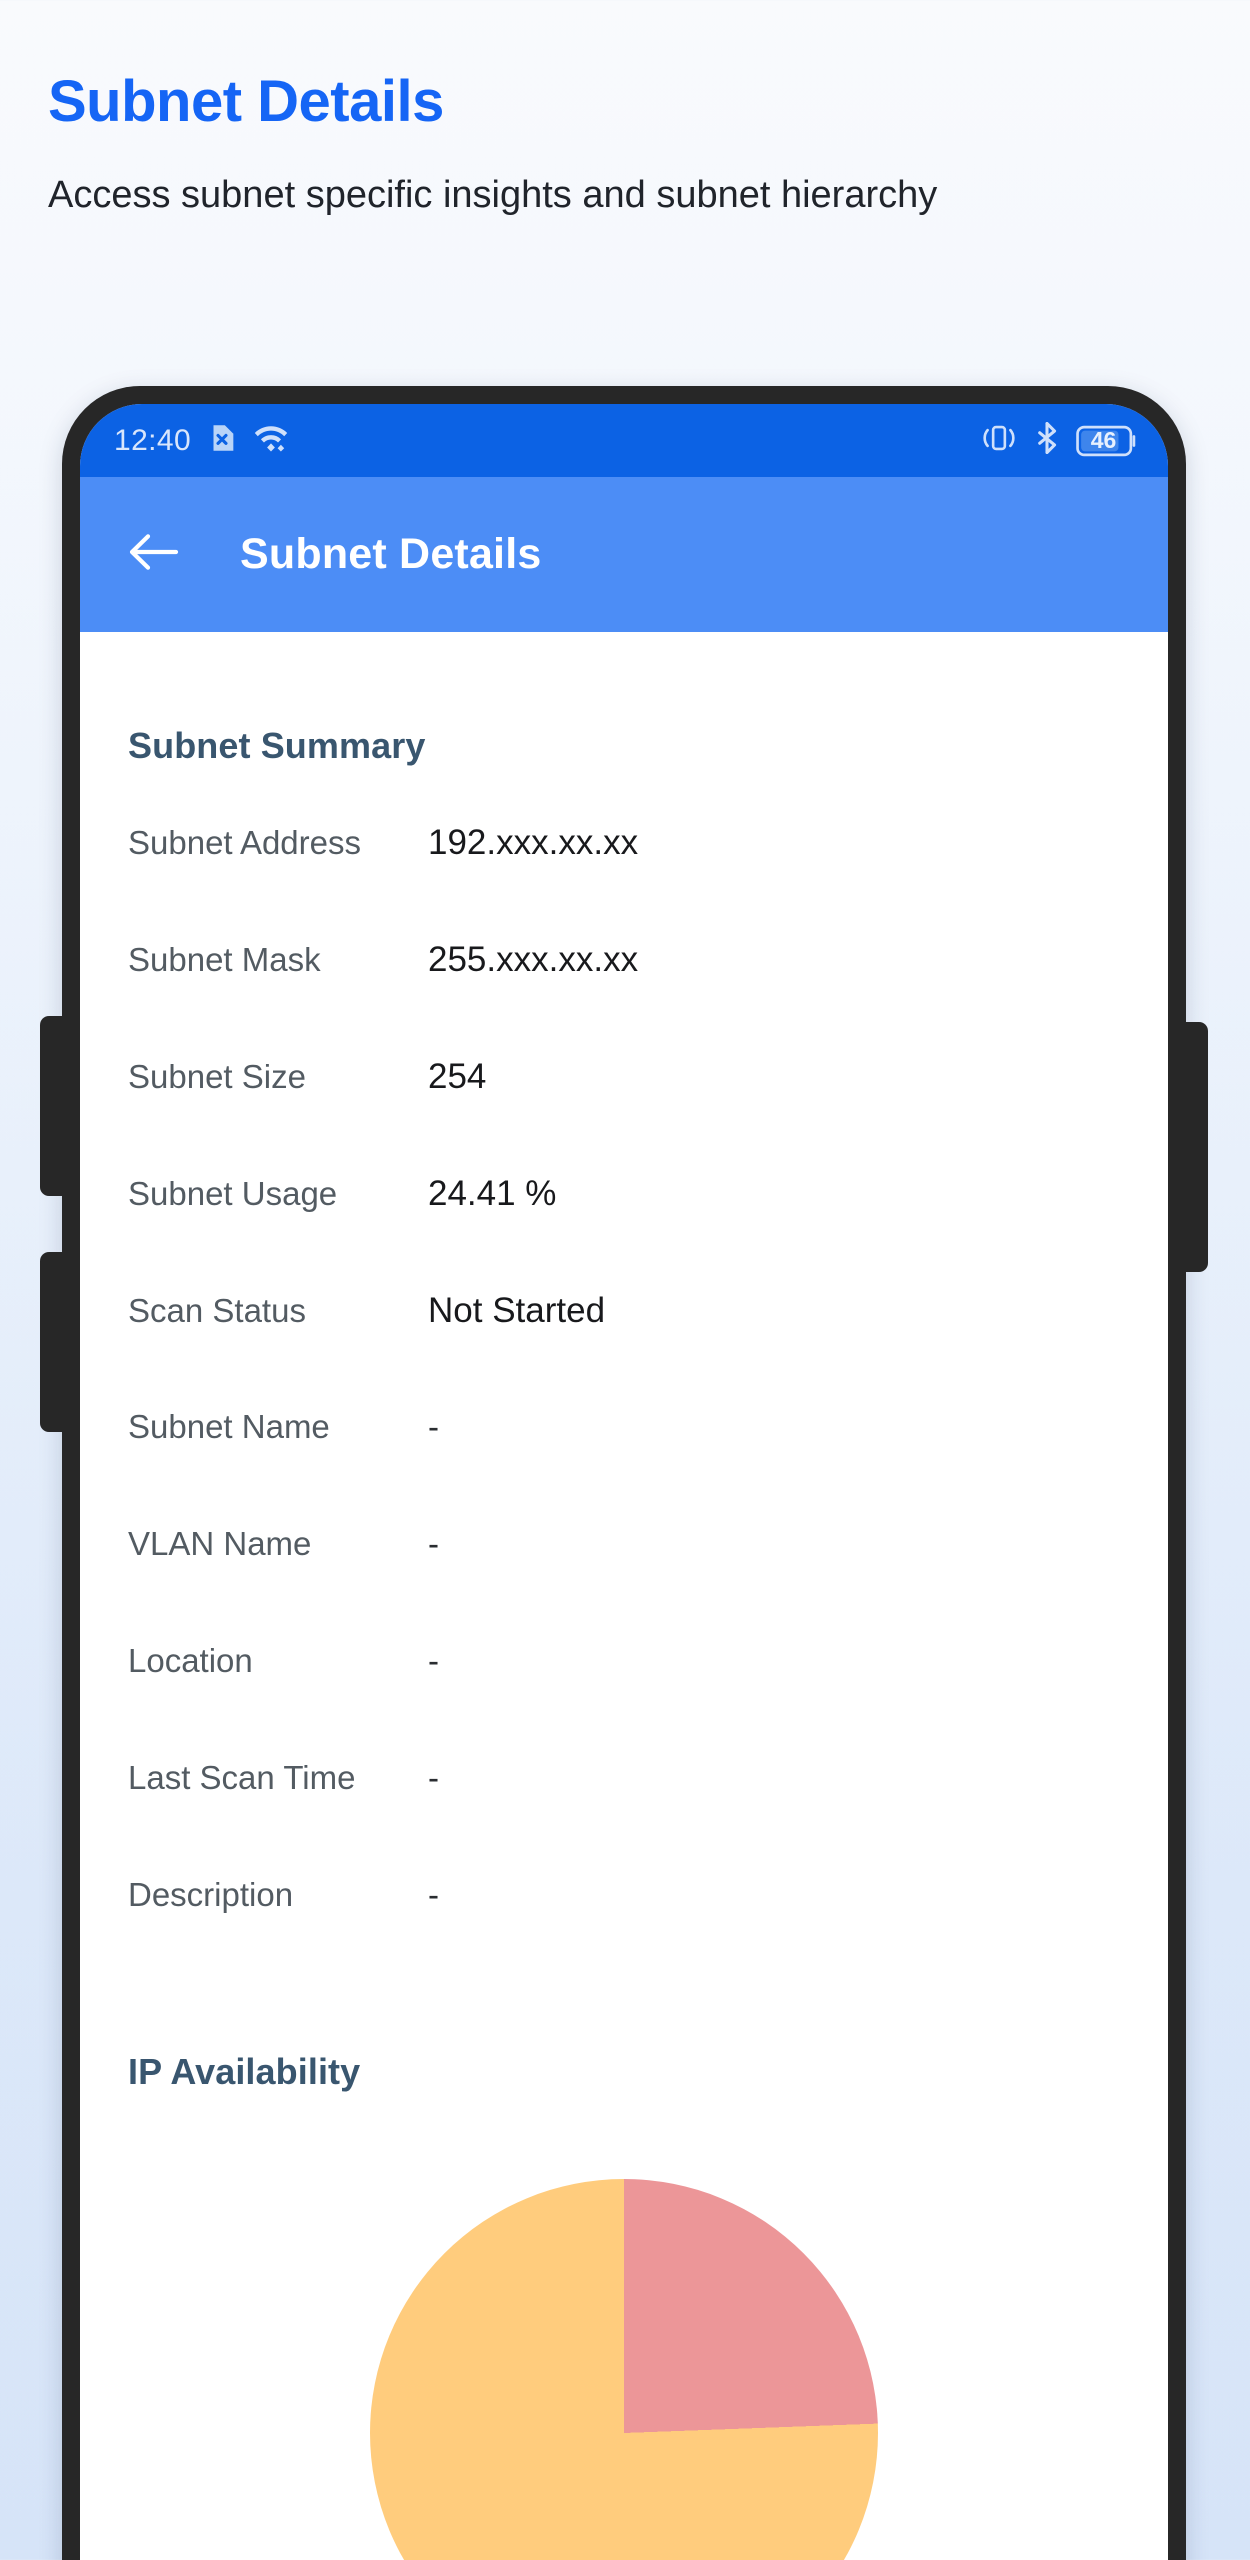 The height and width of the screenshot is (2560, 1250). What do you see at coordinates (492, 1193) in the screenshot?
I see `row-value: 24.41 %` at bounding box center [492, 1193].